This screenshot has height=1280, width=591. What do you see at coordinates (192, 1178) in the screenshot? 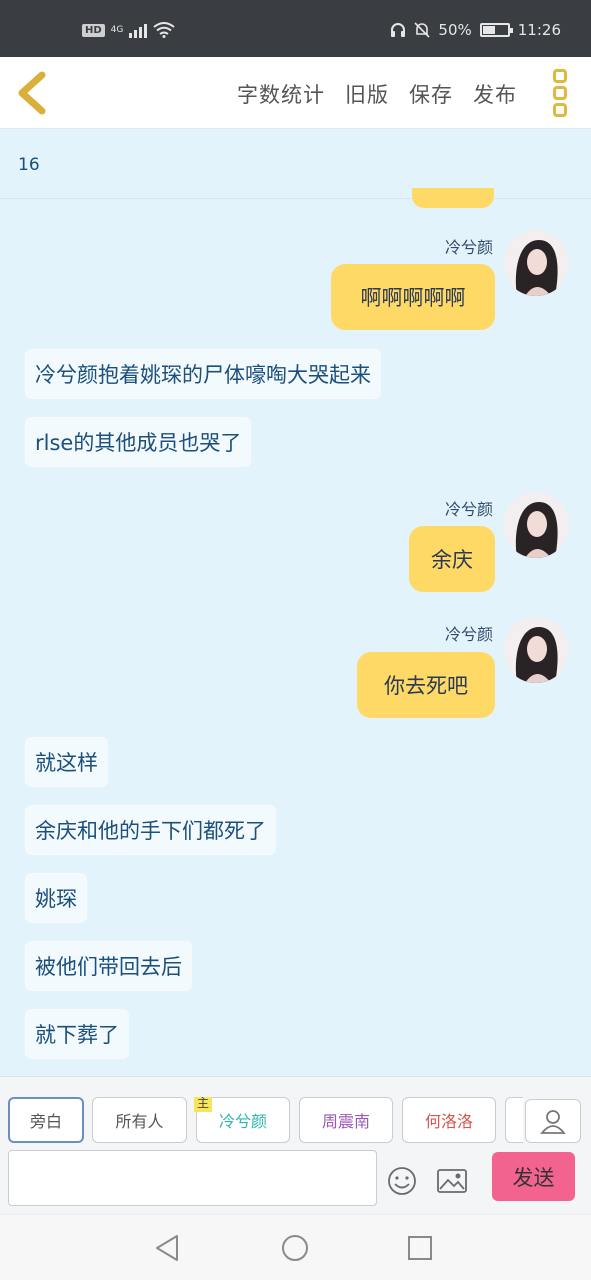
I see `message-input` at bounding box center [192, 1178].